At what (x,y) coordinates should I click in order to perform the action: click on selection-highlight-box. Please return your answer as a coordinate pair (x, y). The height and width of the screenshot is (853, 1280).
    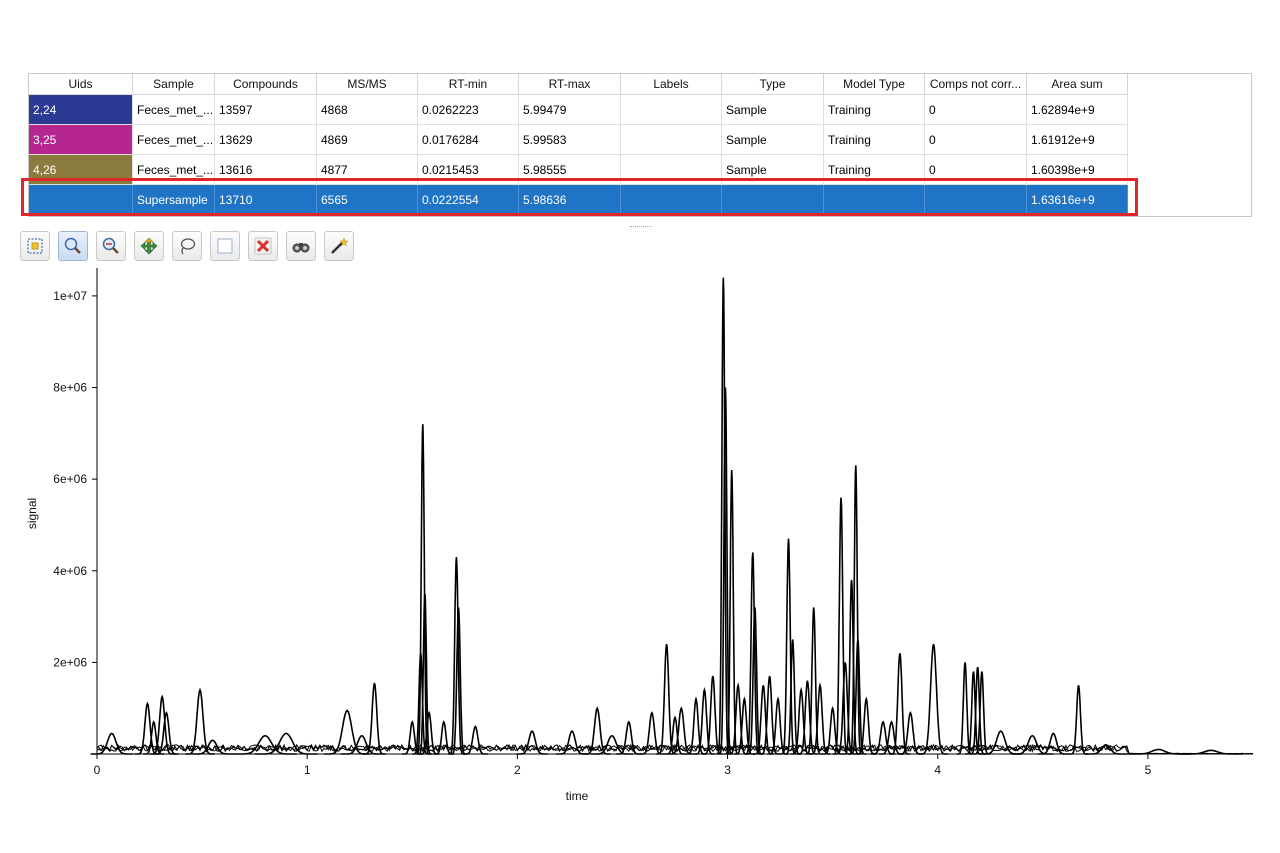
    Looking at the image, I should click on (579, 197).